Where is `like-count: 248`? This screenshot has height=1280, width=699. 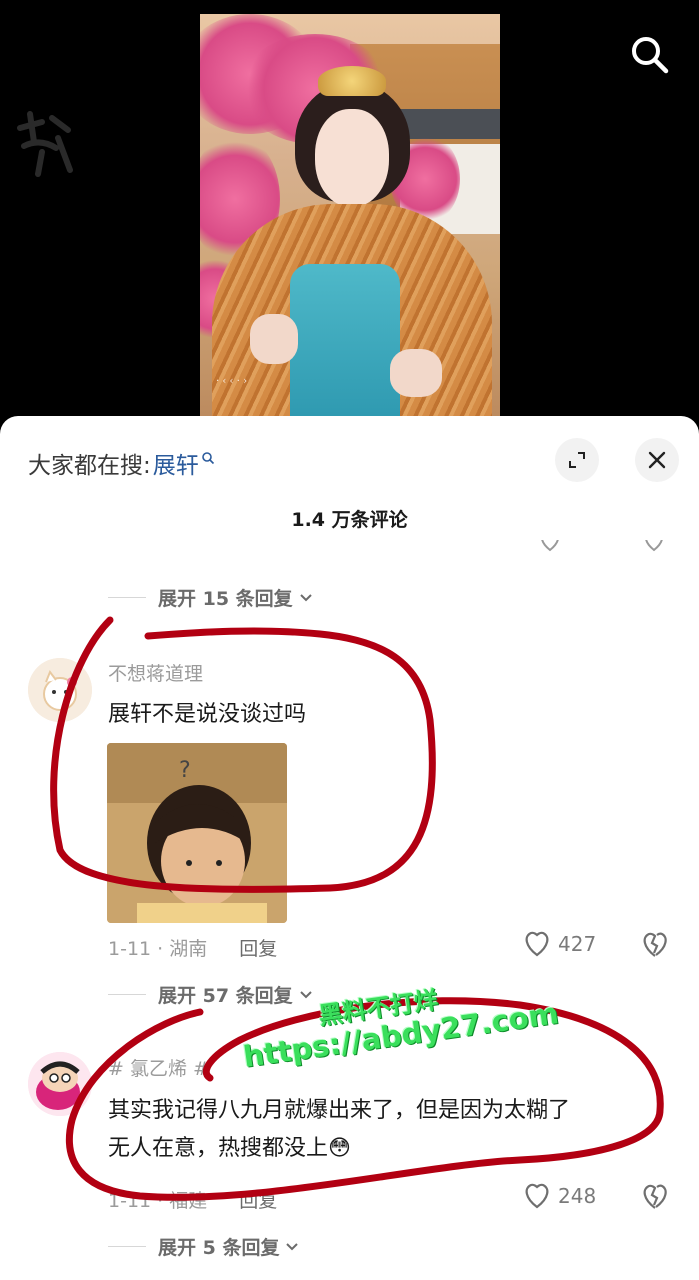 like-count: 248 is located at coordinates (577, 1196).